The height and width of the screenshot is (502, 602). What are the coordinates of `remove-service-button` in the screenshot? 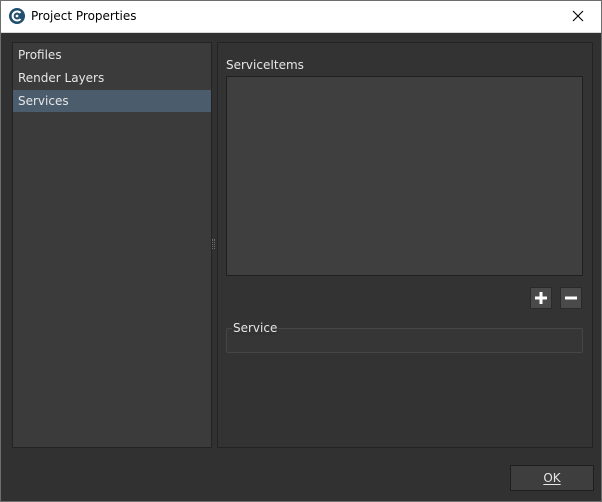 It's located at (571, 298).